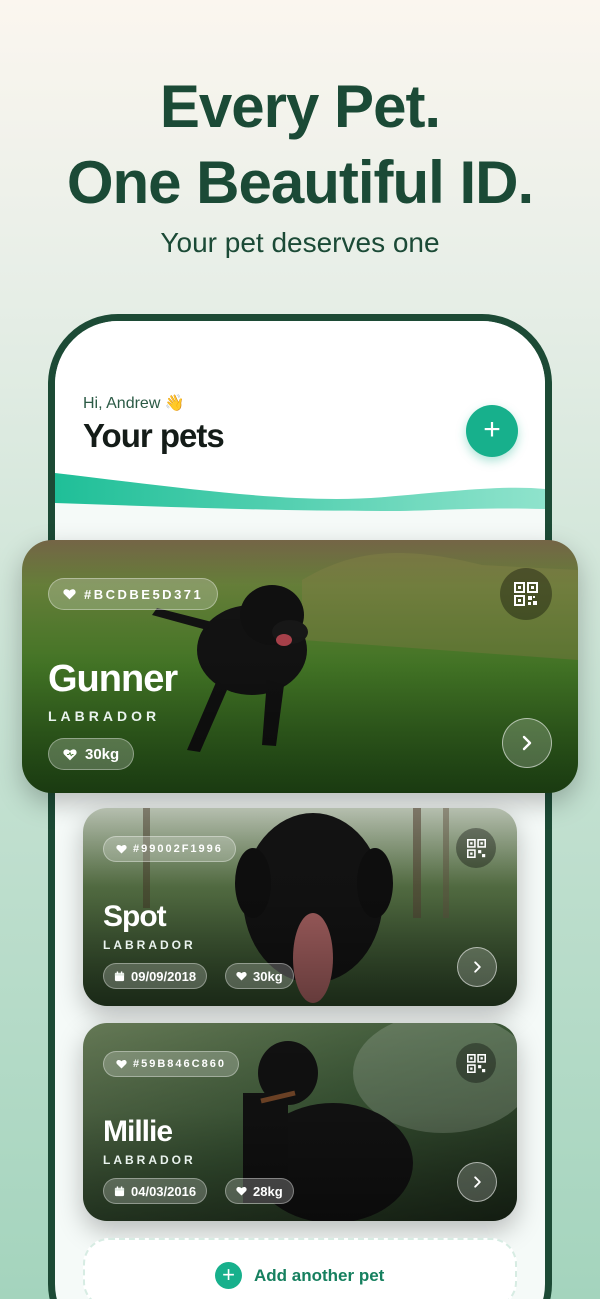 The height and width of the screenshot is (1299, 600). Describe the element at coordinates (228, 1275) in the screenshot. I see `plus-icon: +` at that location.